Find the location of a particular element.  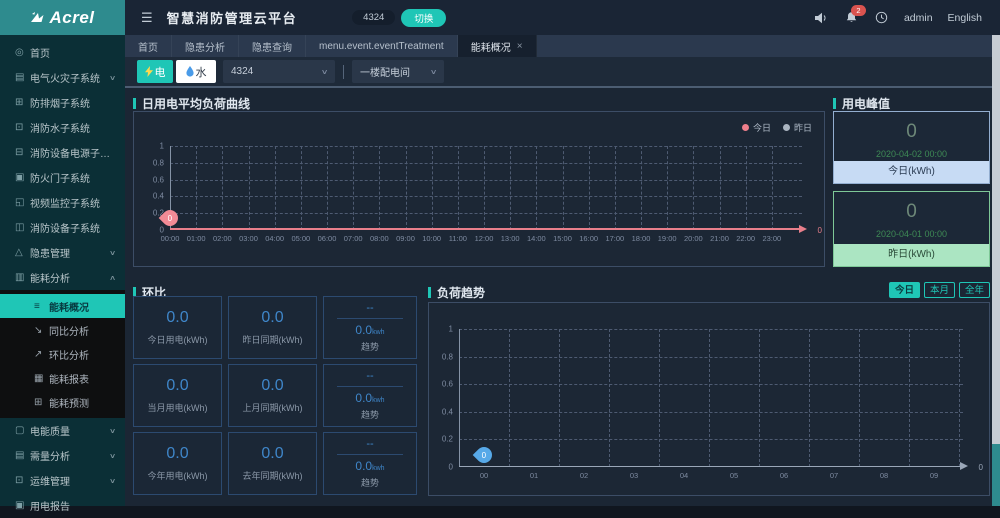

clock-icon is located at coordinates (881, 17).